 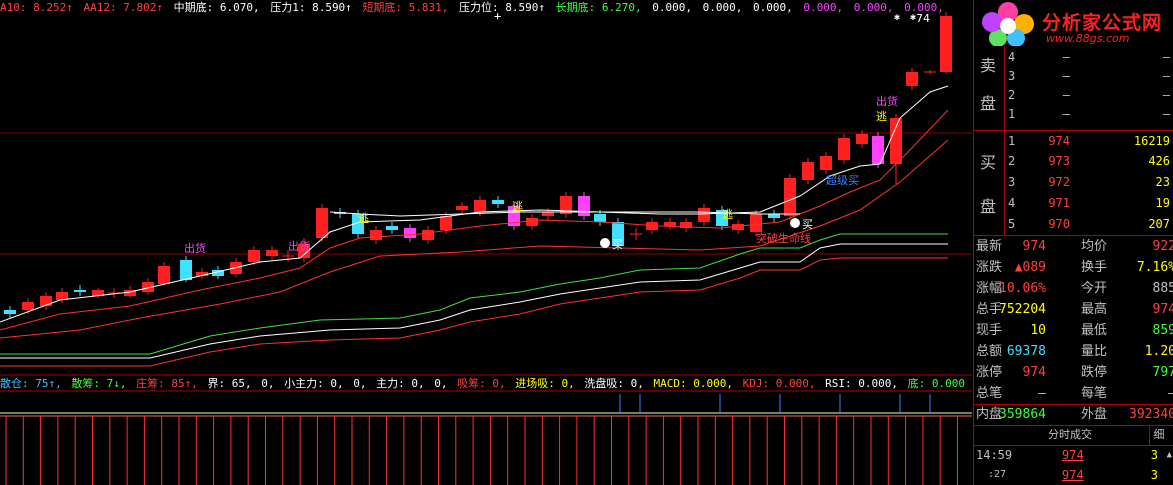 What do you see at coordinates (36, 7) in the screenshot?
I see `indicator-a10: A10: 8.252↑` at bounding box center [36, 7].